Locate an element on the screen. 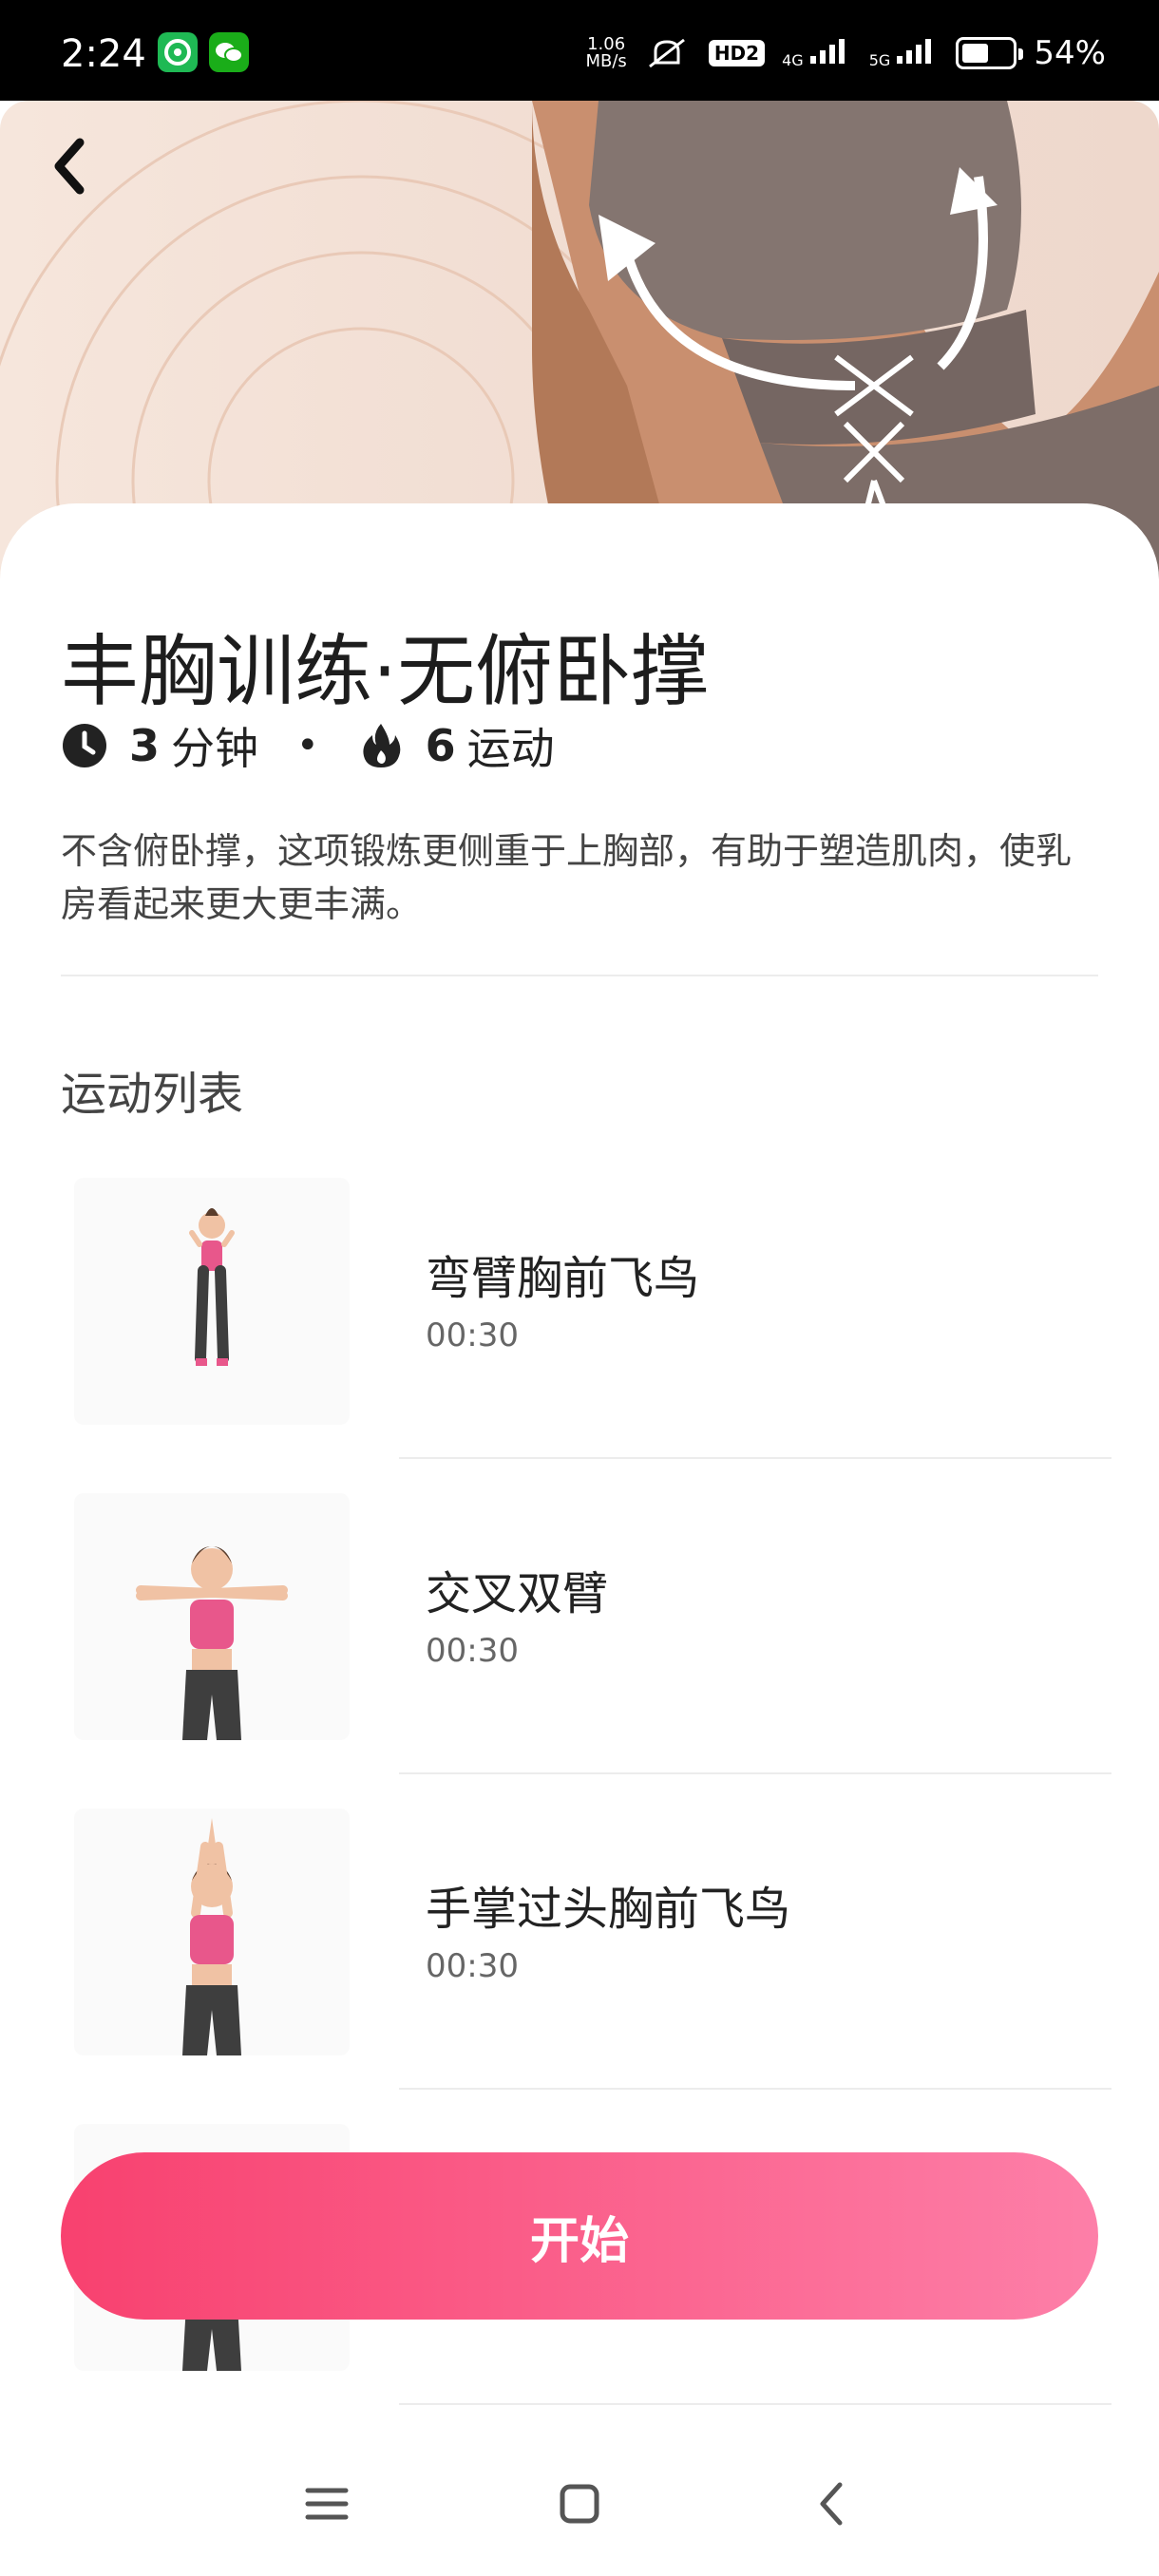  exercise-name: 手掌过头胸前飞鸟 is located at coordinates (608, 1909).